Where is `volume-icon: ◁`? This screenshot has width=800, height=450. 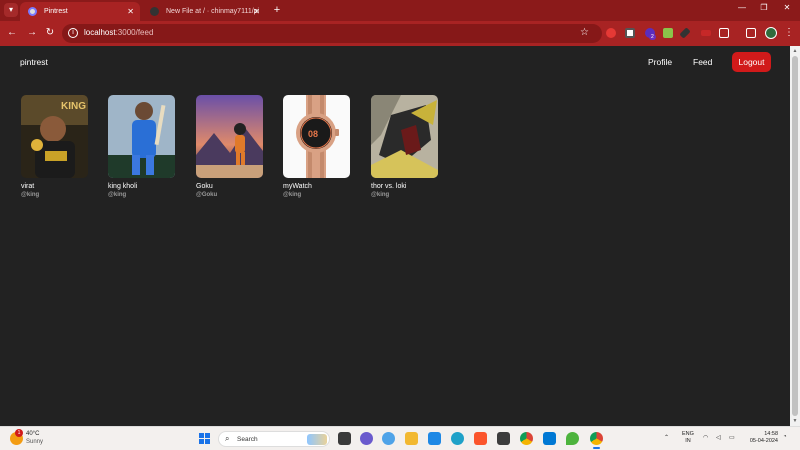 volume-icon: ◁ is located at coordinates (718, 437).